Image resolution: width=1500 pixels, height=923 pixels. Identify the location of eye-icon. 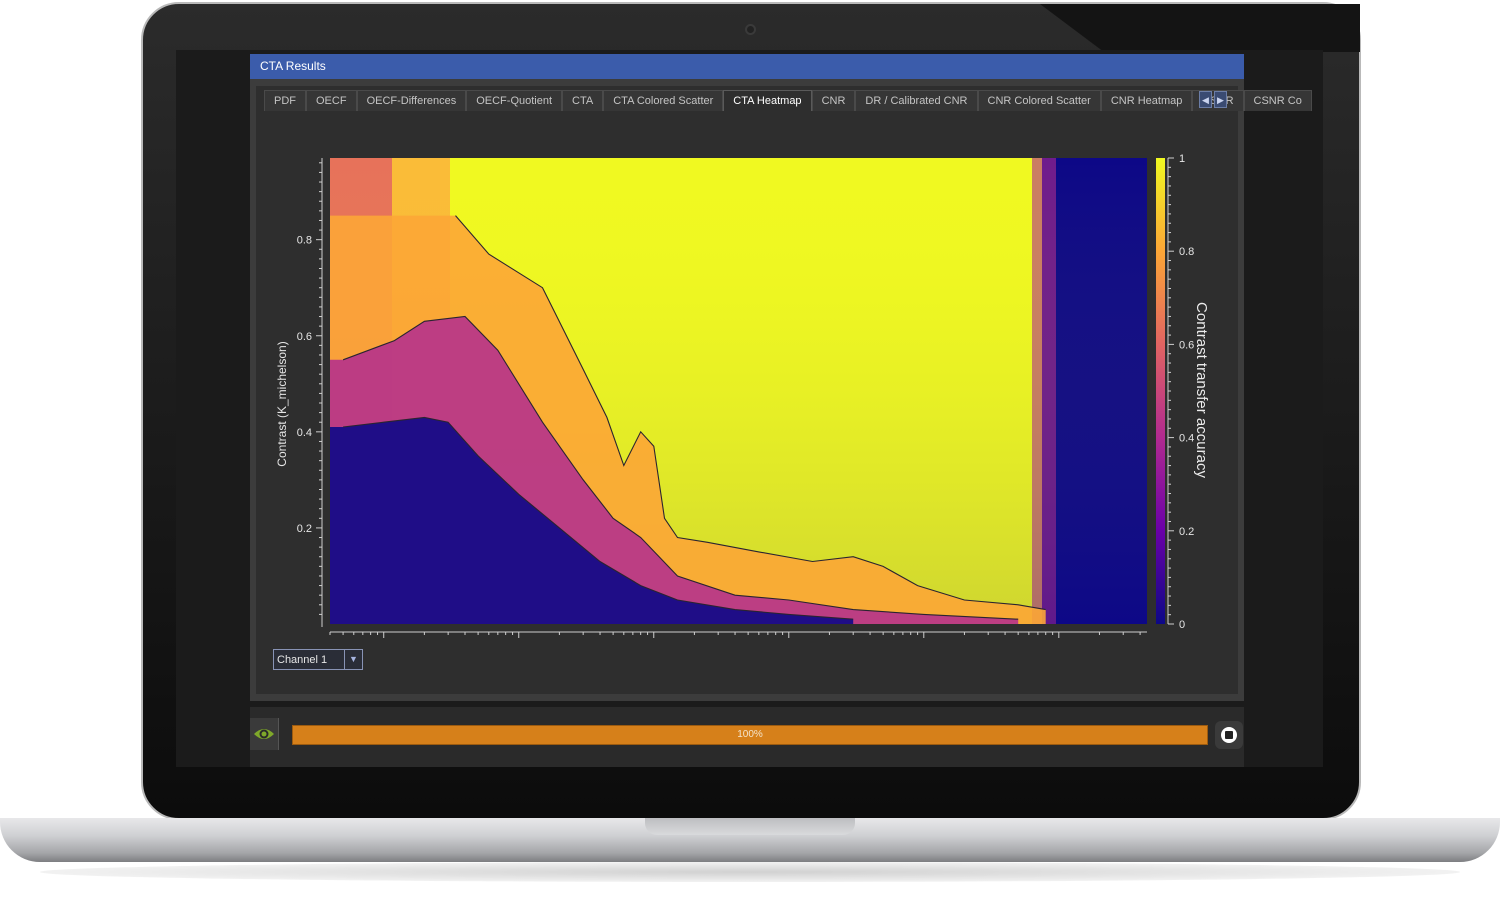
(264, 734).